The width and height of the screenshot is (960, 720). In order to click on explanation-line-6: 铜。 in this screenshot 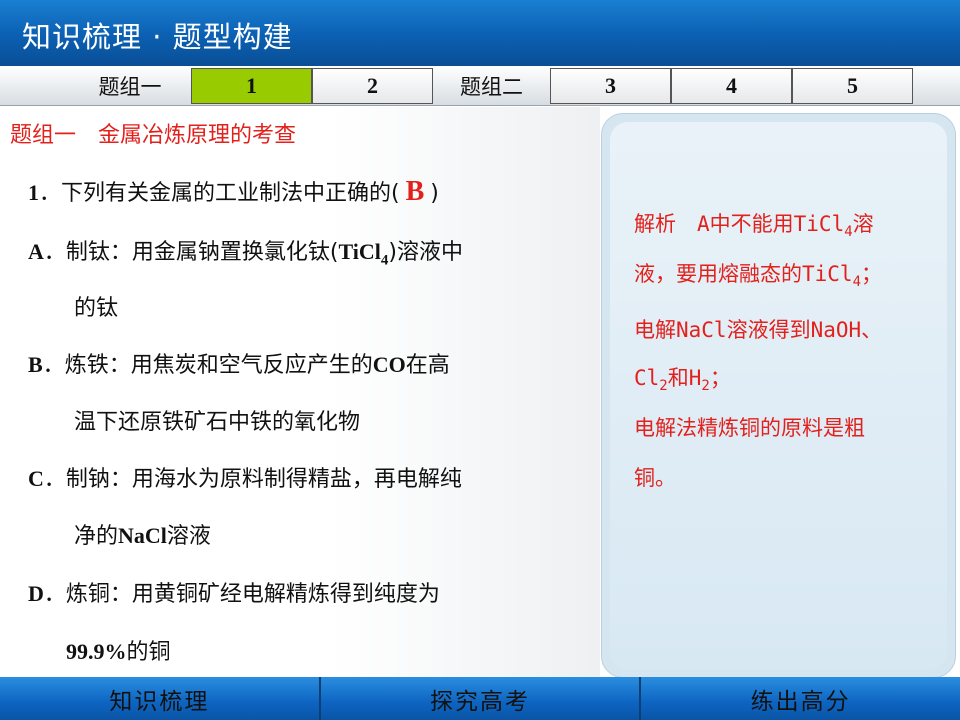, I will do `click(655, 478)`.